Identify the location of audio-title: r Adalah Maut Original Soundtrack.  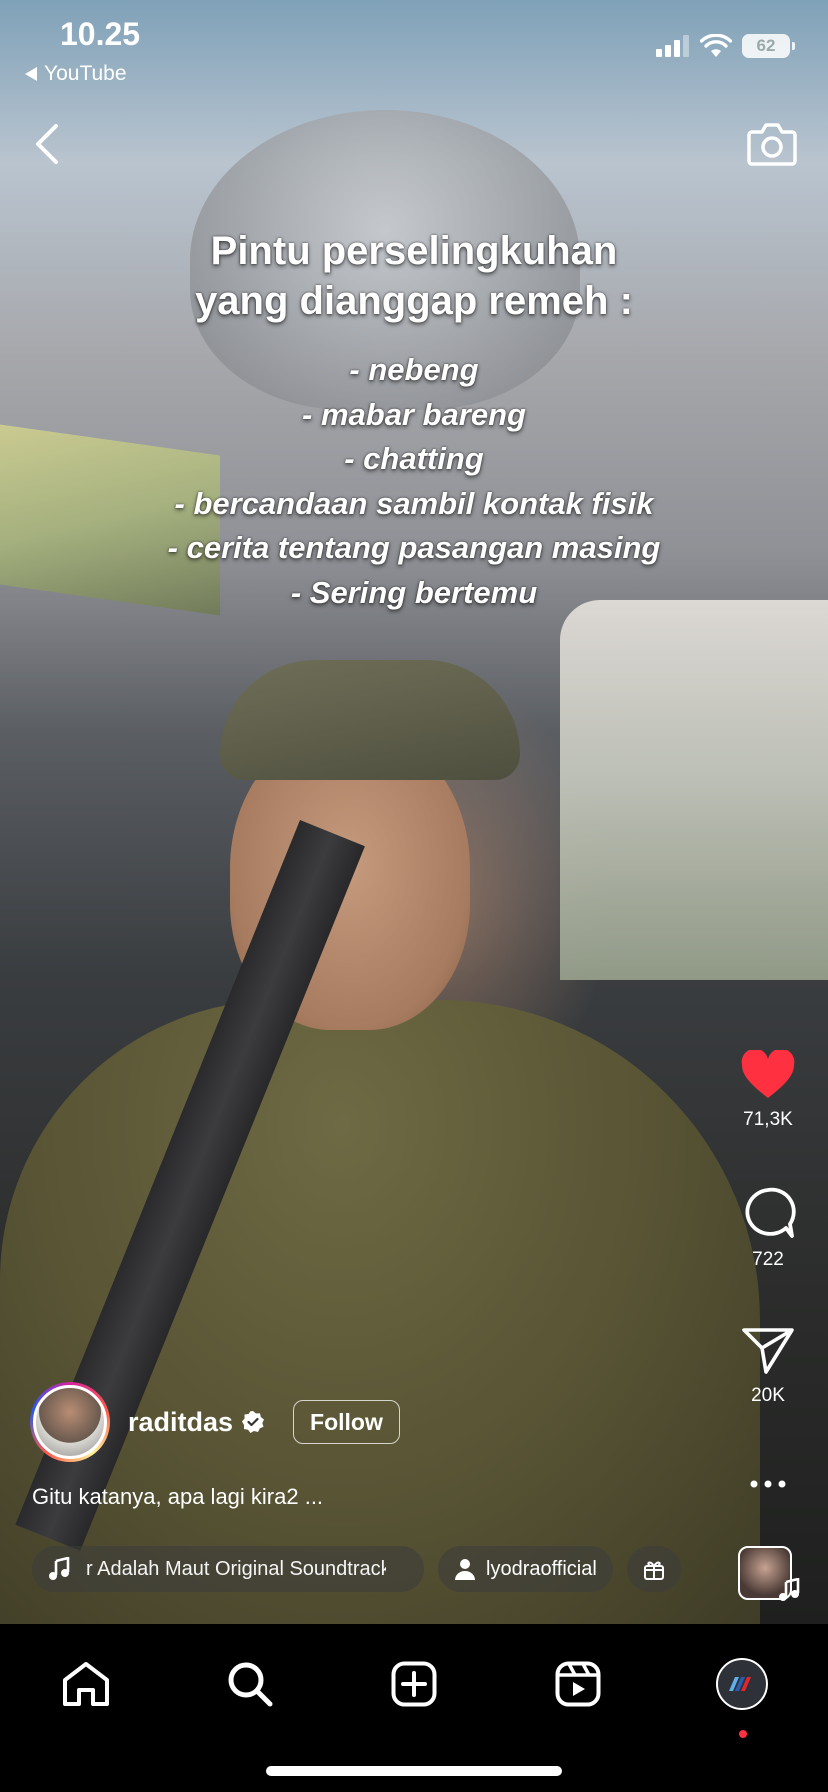
(236, 1568).